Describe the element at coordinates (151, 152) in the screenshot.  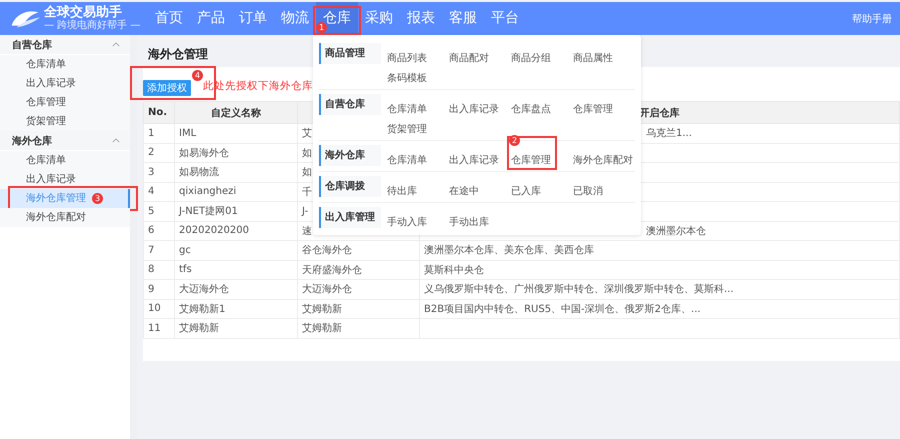
I see `table-cell: 2` at that location.